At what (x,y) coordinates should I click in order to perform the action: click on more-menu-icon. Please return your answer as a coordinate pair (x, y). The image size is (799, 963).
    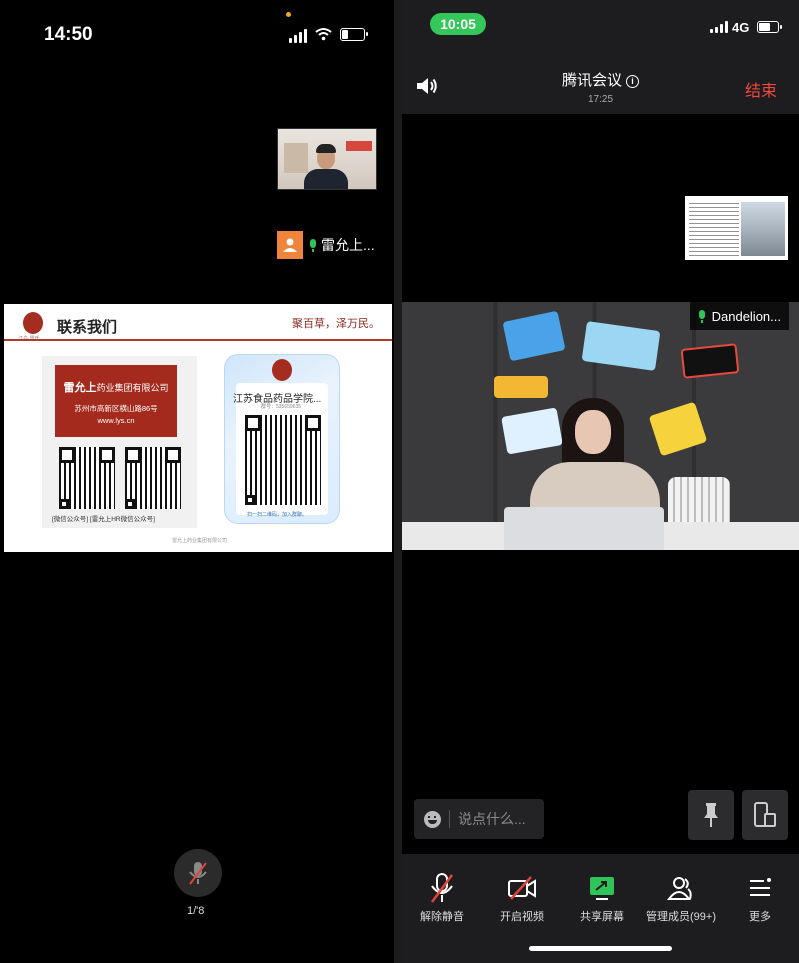
    Looking at the image, I should click on (760, 887).